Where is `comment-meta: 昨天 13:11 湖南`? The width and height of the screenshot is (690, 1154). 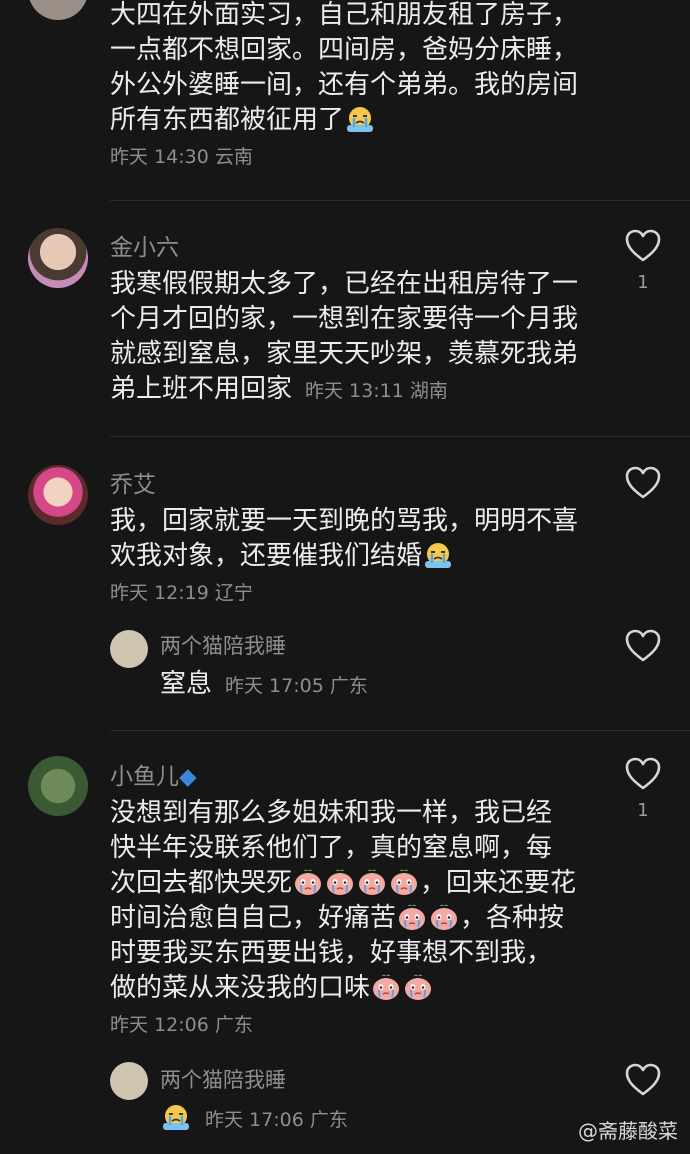
comment-meta: 昨天 13:11 湖南 is located at coordinates (376, 391).